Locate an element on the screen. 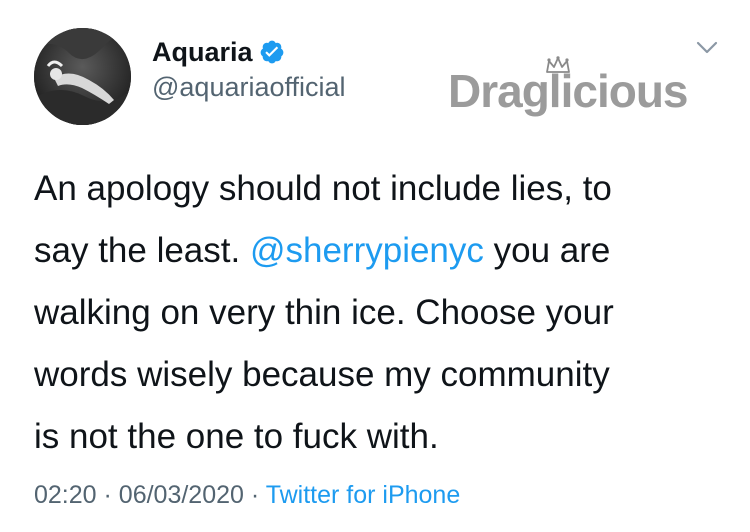  tweet-line: walking on very thin ice. Choose your is located at coordinates (324, 312).